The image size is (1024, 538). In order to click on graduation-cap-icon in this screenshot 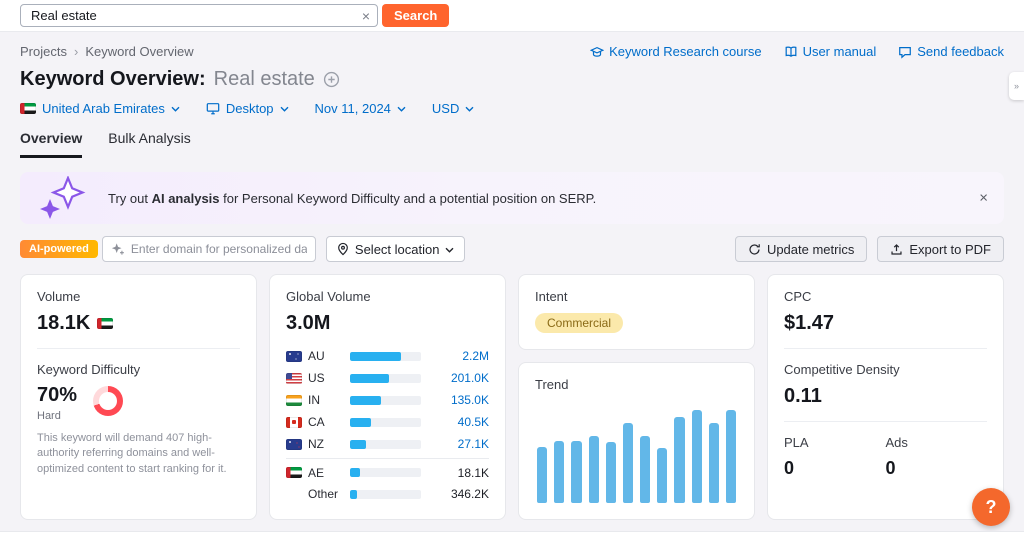, I will do `click(597, 52)`.